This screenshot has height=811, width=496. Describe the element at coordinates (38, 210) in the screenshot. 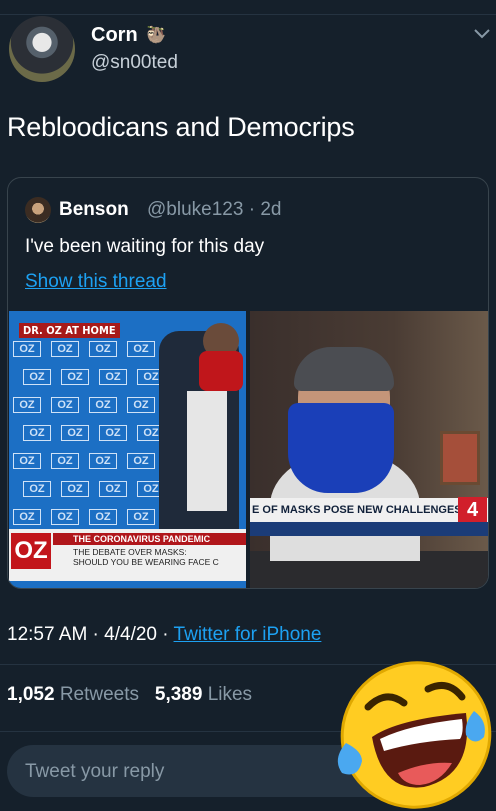

I see `quoted-author-avatar` at that location.